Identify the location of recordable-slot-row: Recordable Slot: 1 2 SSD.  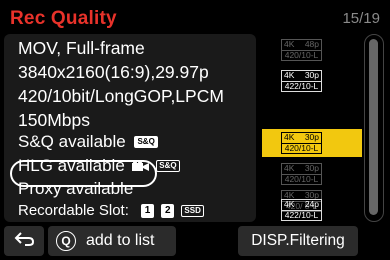
(111, 210).